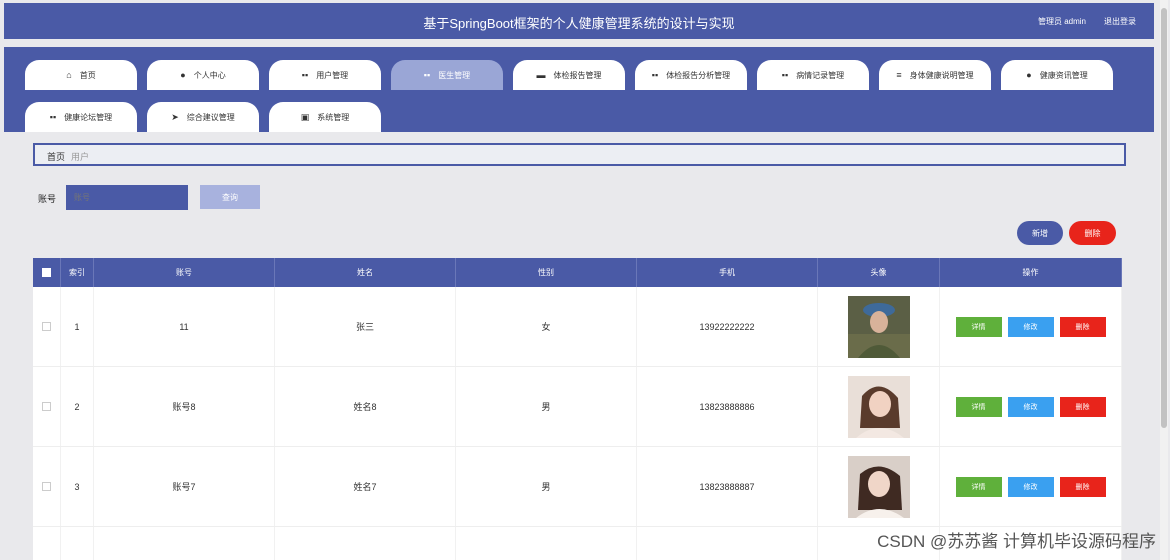 The width and height of the screenshot is (1170, 560). What do you see at coordinates (88, 117) in the screenshot?
I see `tab-label: 健康论坛管理` at bounding box center [88, 117].